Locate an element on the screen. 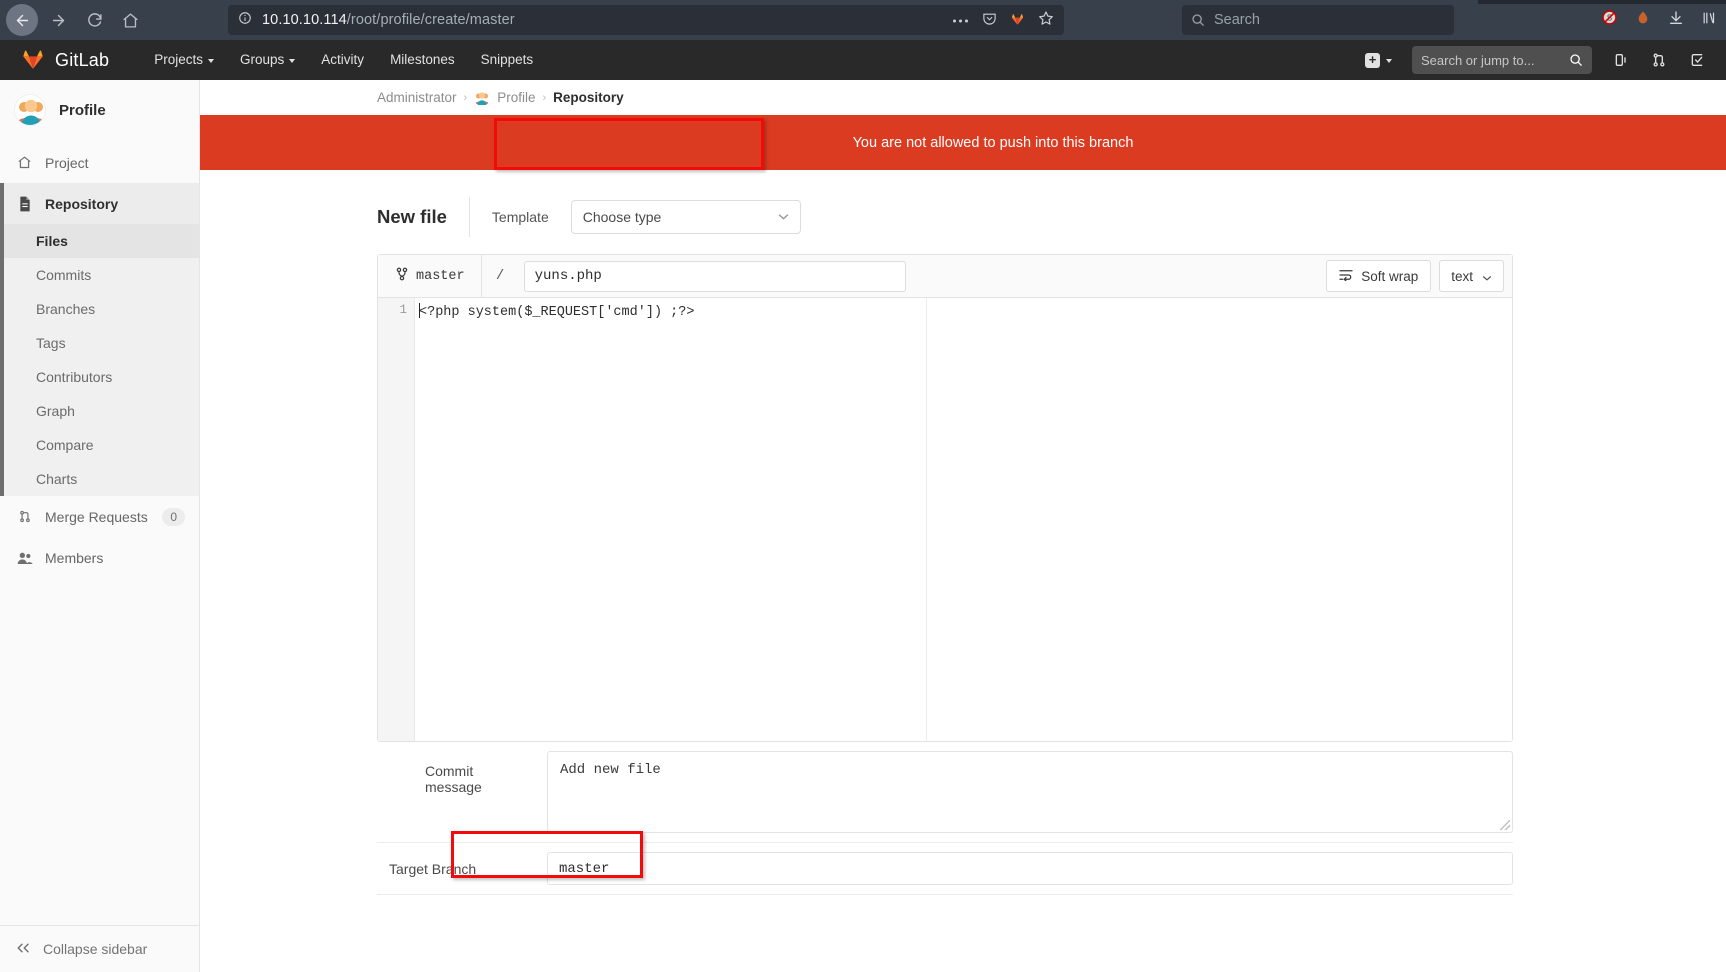 Image resolution: width=1726 pixels, height=972 pixels. sidebar-subitem-label: Graph is located at coordinates (55, 411).